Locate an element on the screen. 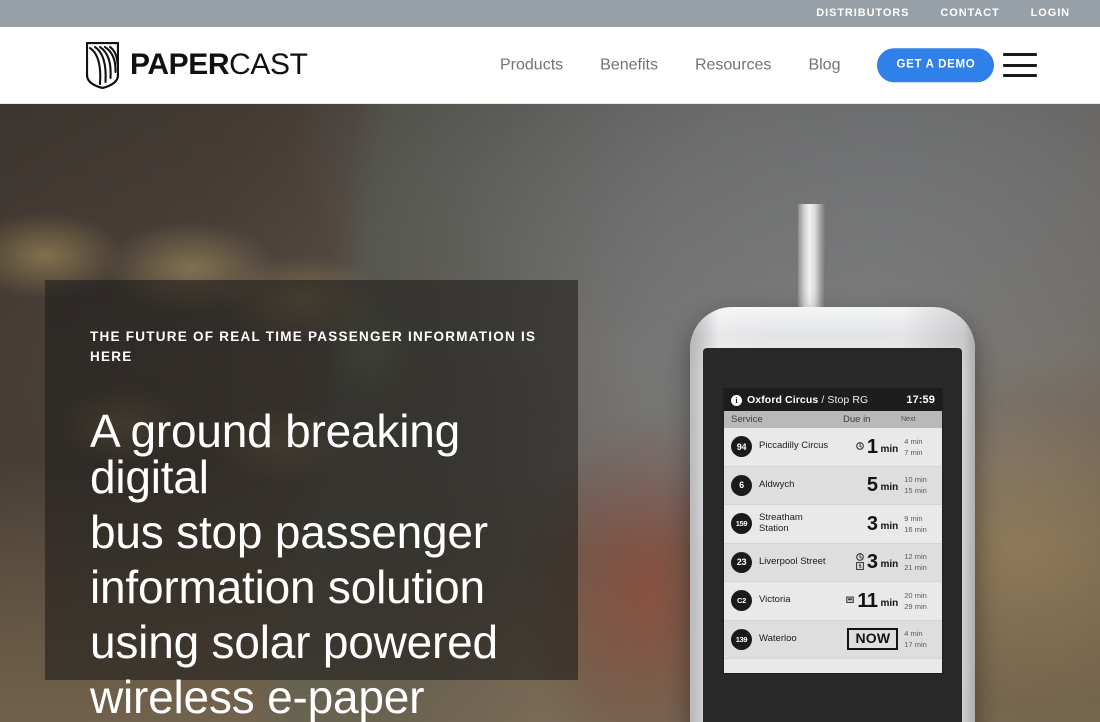 The width and height of the screenshot is (1100, 722). next-departures: 4 min 7 min is located at coordinates (919, 447).